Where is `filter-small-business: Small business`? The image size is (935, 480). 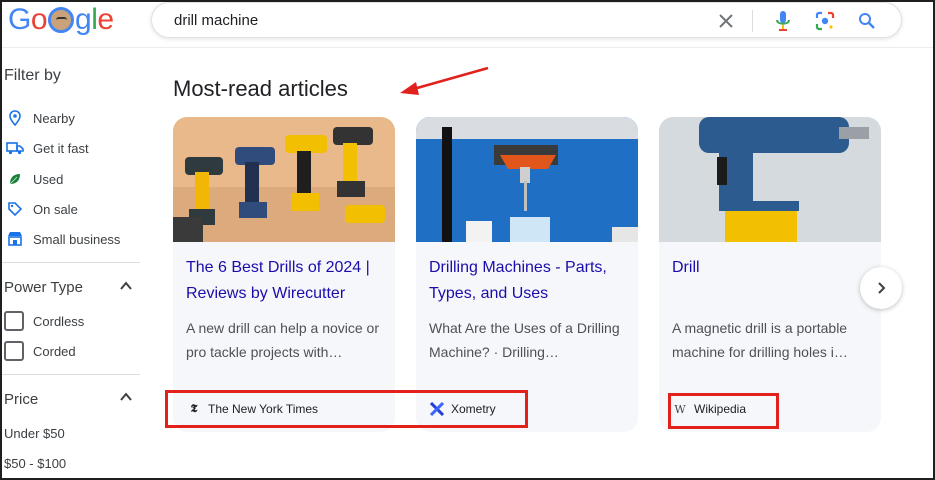 filter-small-business: Small business is located at coordinates (63, 239).